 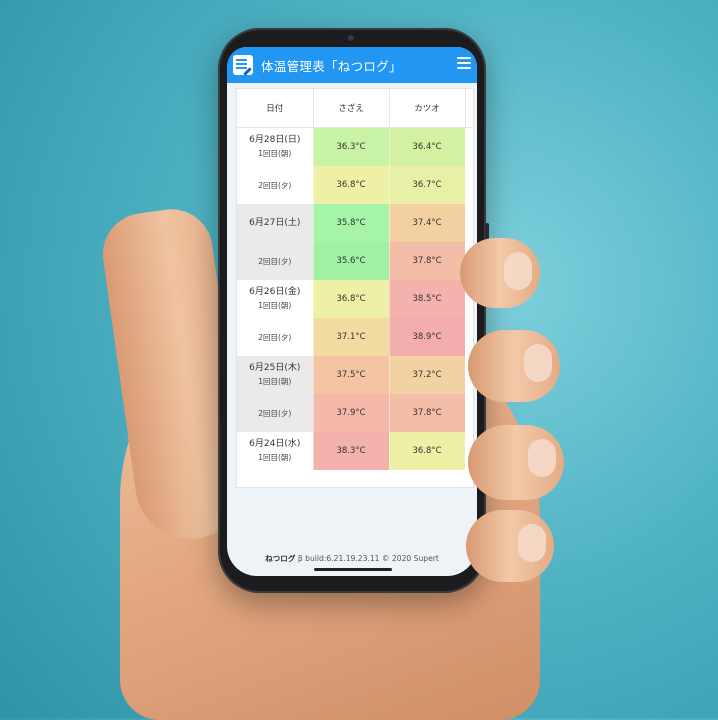 I want to click on finger-ring, so click(x=516, y=462).